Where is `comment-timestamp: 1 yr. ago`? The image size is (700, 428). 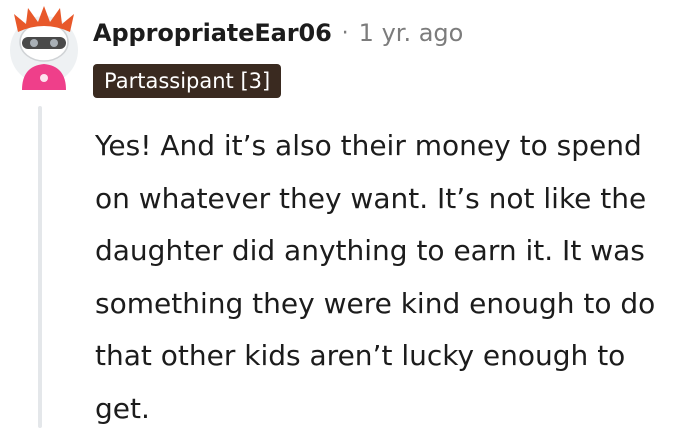
comment-timestamp: 1 yr. ago is located at coordinates (411, 33).